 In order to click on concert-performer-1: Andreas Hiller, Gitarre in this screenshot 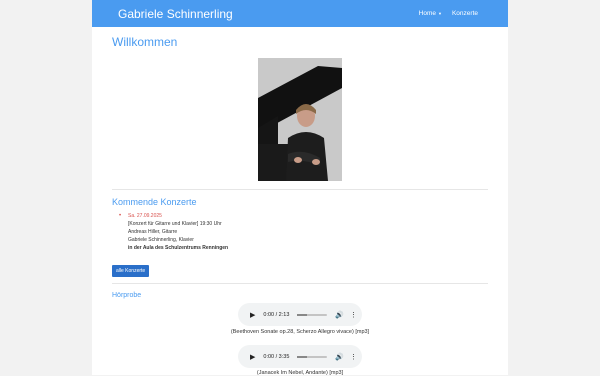, I will do `click(153, 232)`.